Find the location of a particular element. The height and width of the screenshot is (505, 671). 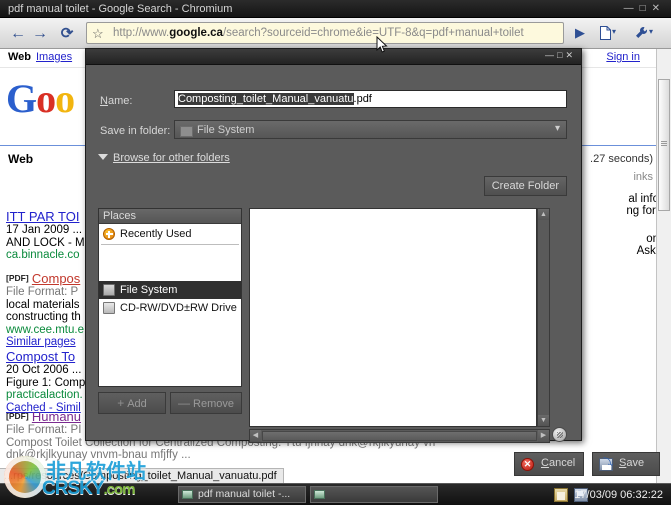

nav-images-link: Images is located at coordinates (54, 57).